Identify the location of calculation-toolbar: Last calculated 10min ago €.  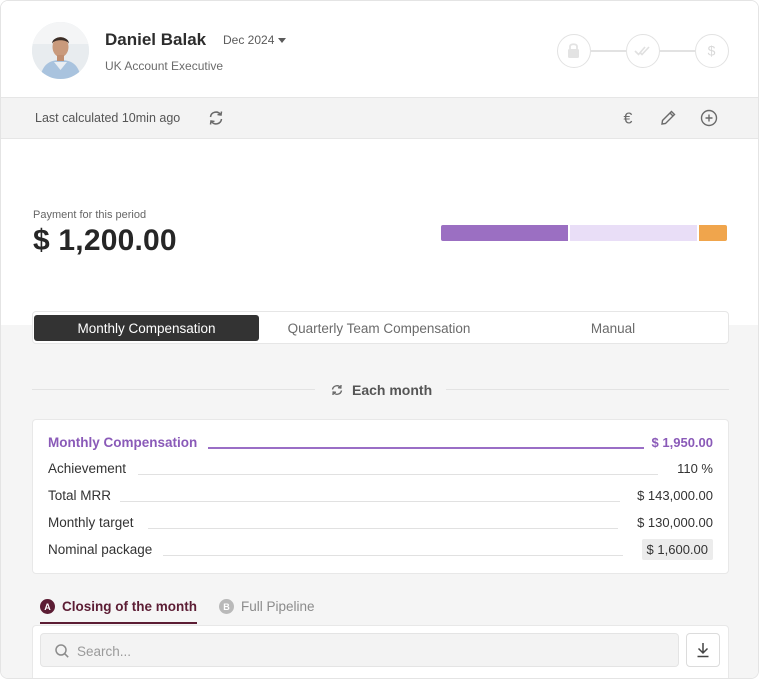
(379, 118).